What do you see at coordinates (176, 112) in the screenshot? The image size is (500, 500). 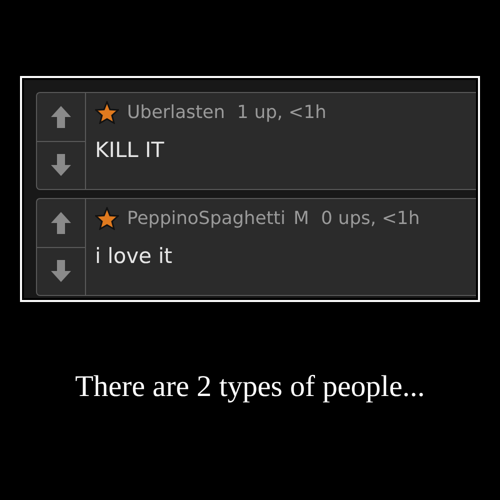 I see `username: Uberlasten` at bounding box center [176, 112].